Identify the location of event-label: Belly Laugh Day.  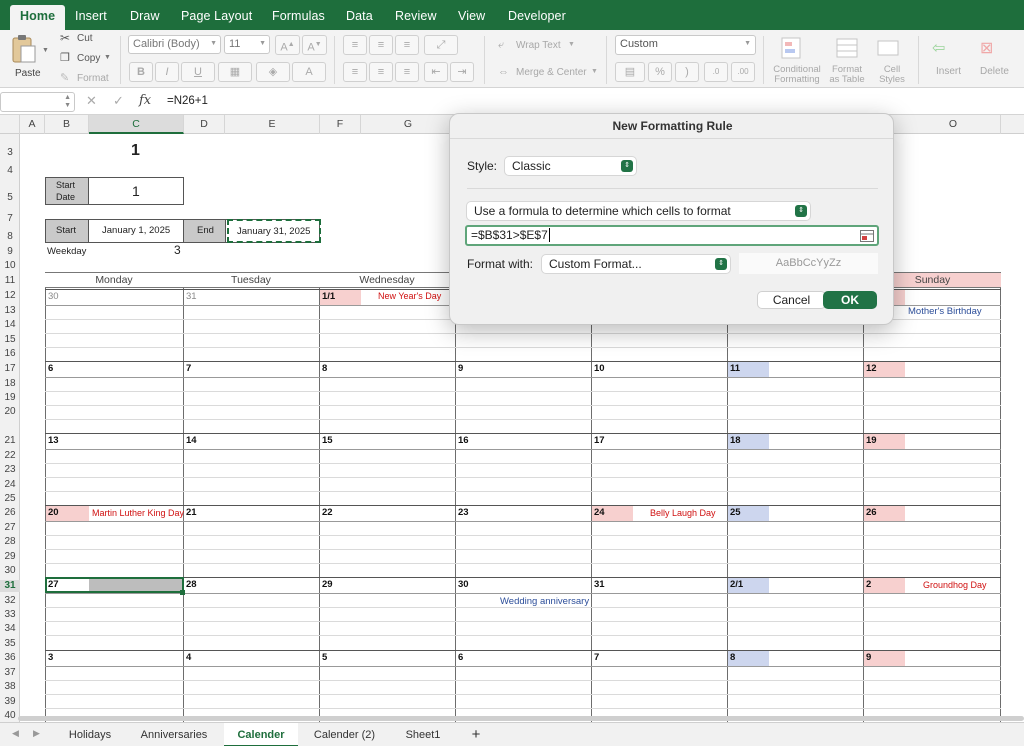
(683, 513).